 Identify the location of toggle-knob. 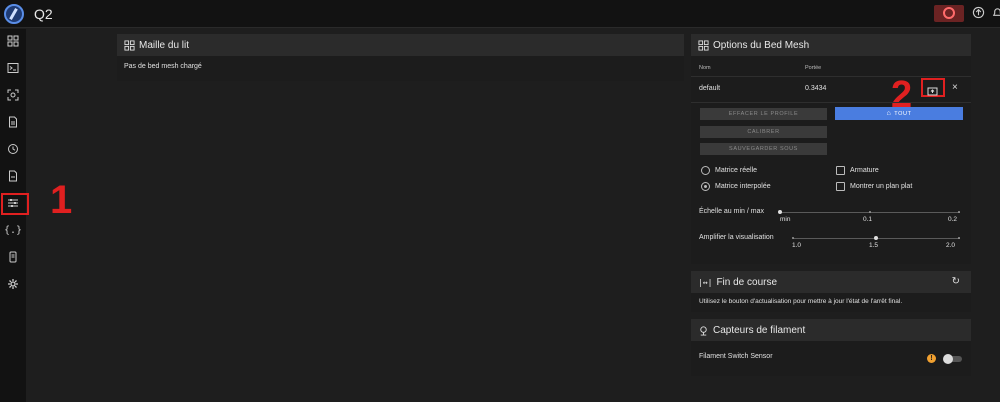
(948, 359).